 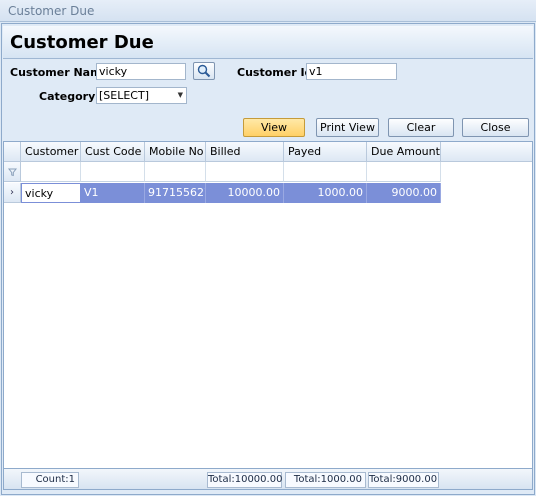 I want to click on search-icon, so click(x=204, y=71).